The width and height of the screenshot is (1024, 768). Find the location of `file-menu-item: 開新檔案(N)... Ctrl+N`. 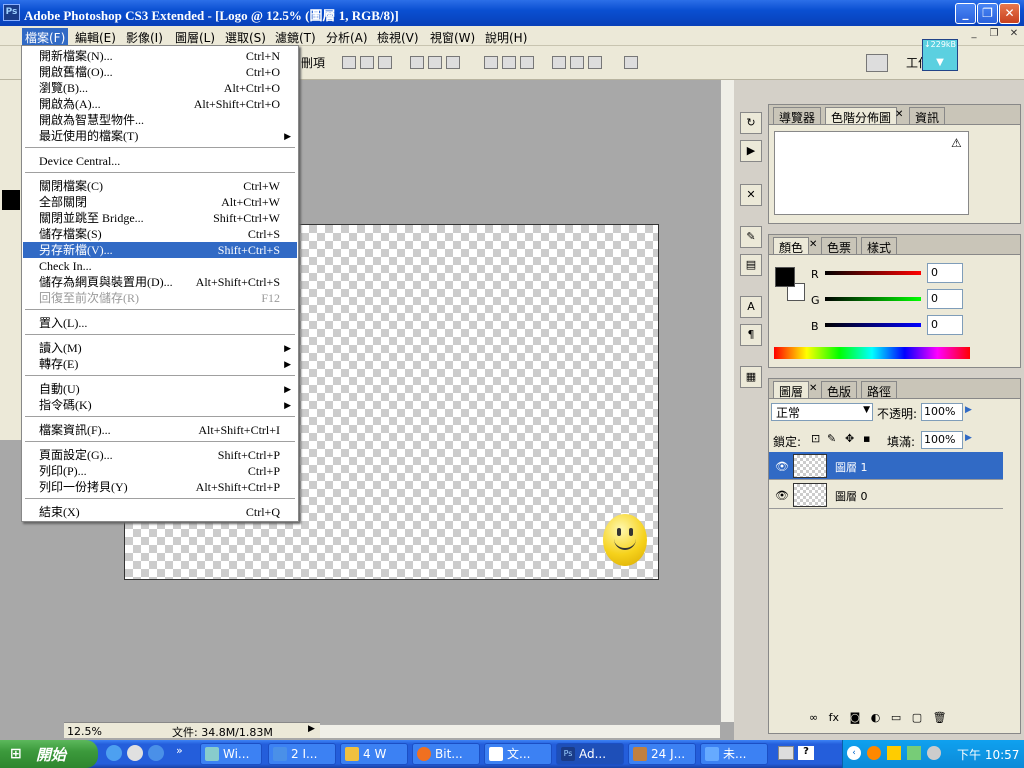

file-menu-item: 開新檔案(N)... Ctrl+N is located at coordinates (160, 56).